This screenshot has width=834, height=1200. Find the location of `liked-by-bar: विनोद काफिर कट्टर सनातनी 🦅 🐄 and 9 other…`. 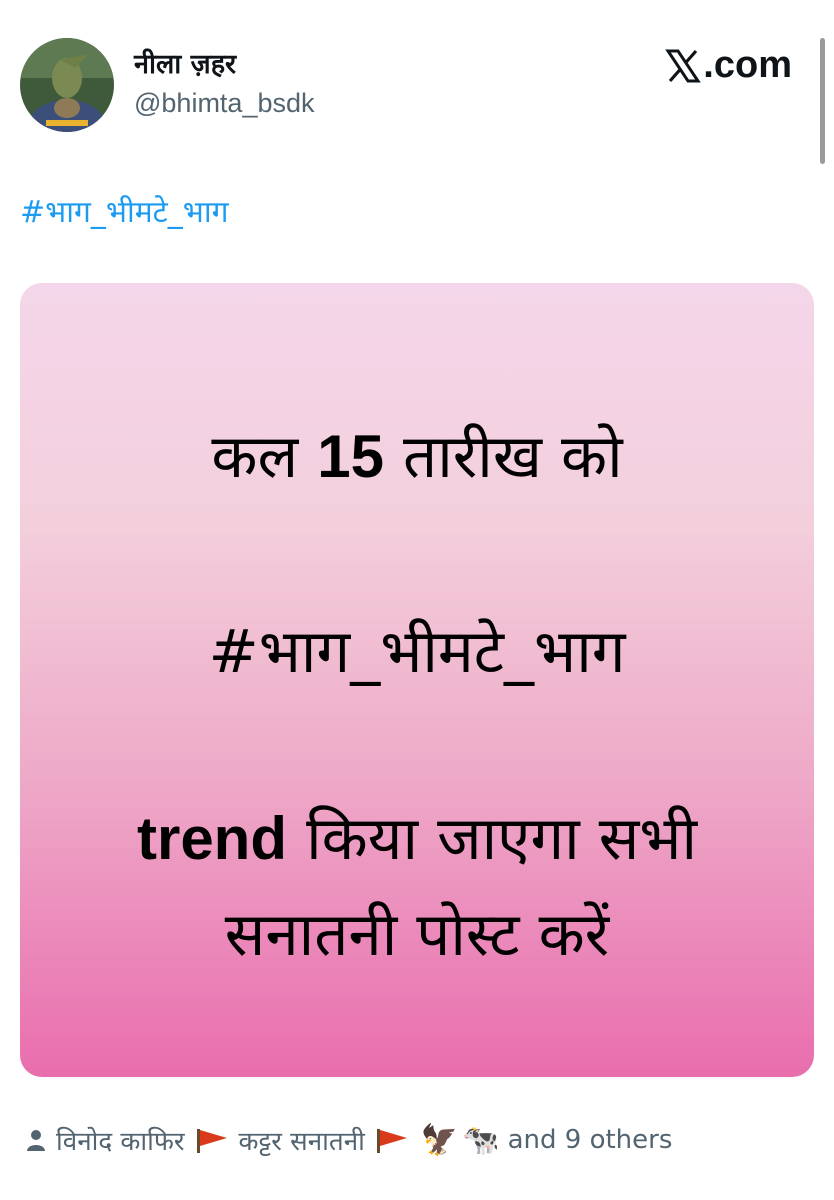

liked-by-bar: विनोद काफिर कट्टर सनातनी 🦅 🐄 and 9 other… is located at coordinates (349, 1140).